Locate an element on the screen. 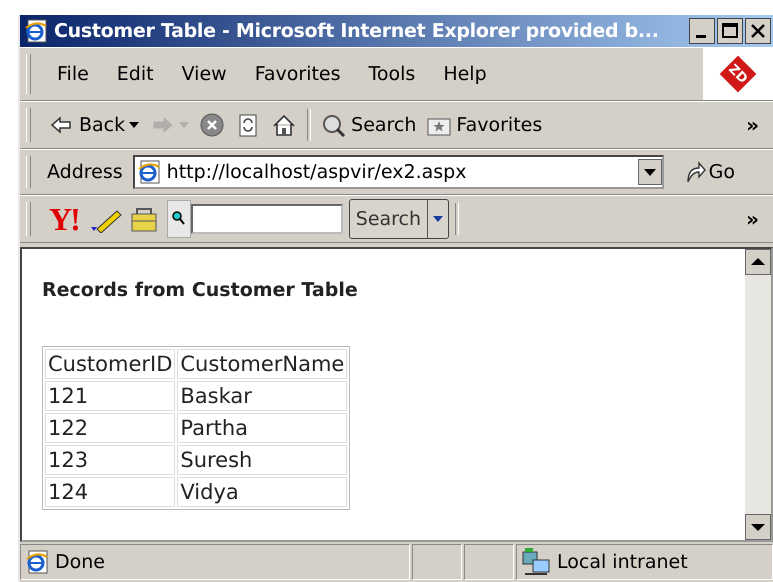 This screenshot has width=773, height=582. menu-item: File is located at coordinates (73, 74).